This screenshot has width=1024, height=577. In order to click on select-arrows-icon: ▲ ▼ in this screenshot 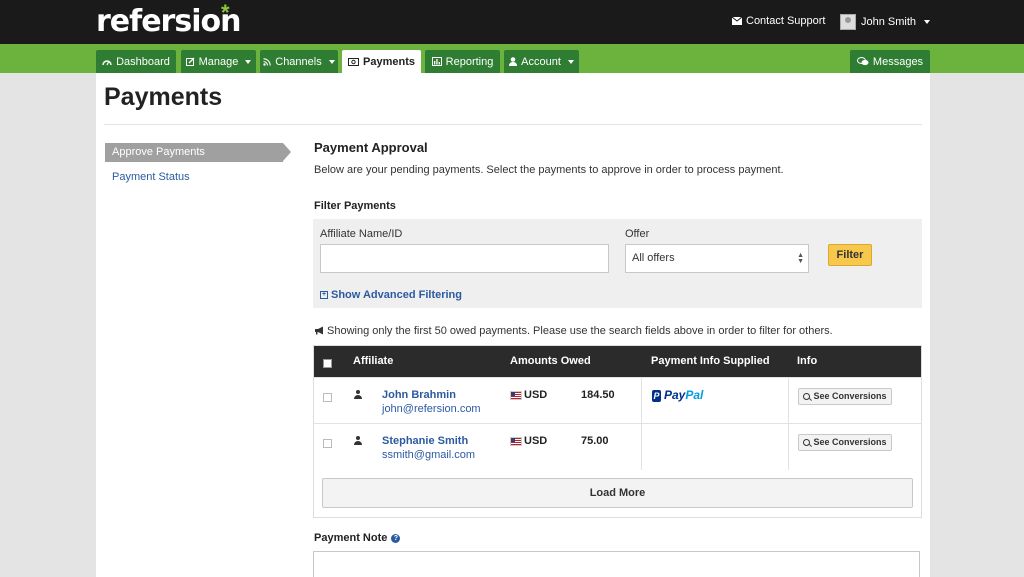, I will do `click(800, 258)`.